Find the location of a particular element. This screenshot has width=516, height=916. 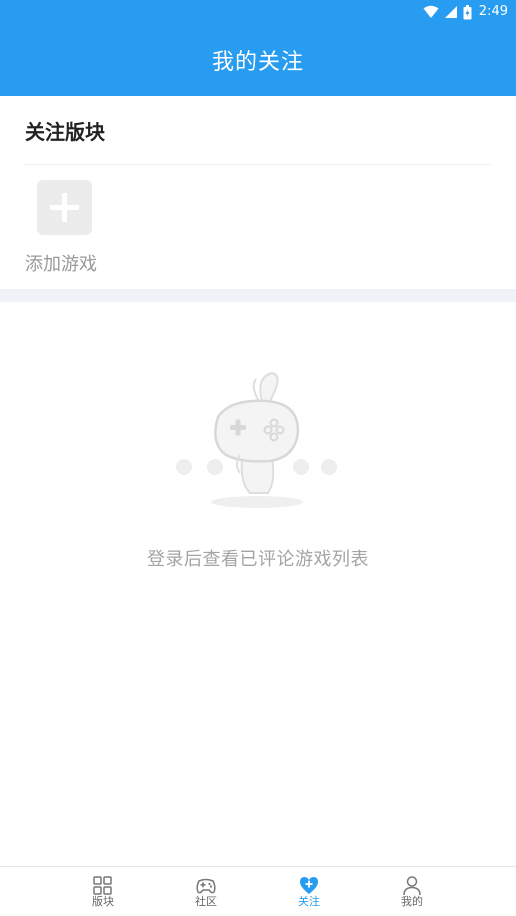

section-title: 关注版块 is located at coordinates (65, 132).